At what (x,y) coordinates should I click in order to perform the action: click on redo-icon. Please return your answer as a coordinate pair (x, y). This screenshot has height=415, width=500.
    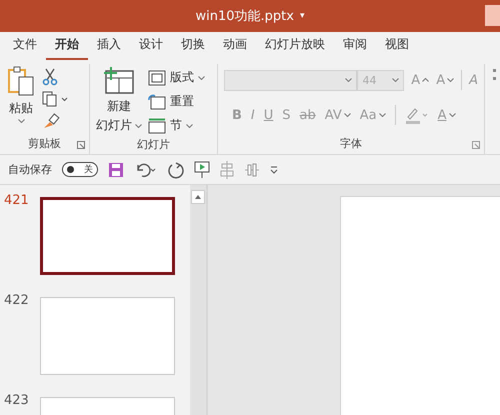
    Looking at the image, I should click on (176, 169).